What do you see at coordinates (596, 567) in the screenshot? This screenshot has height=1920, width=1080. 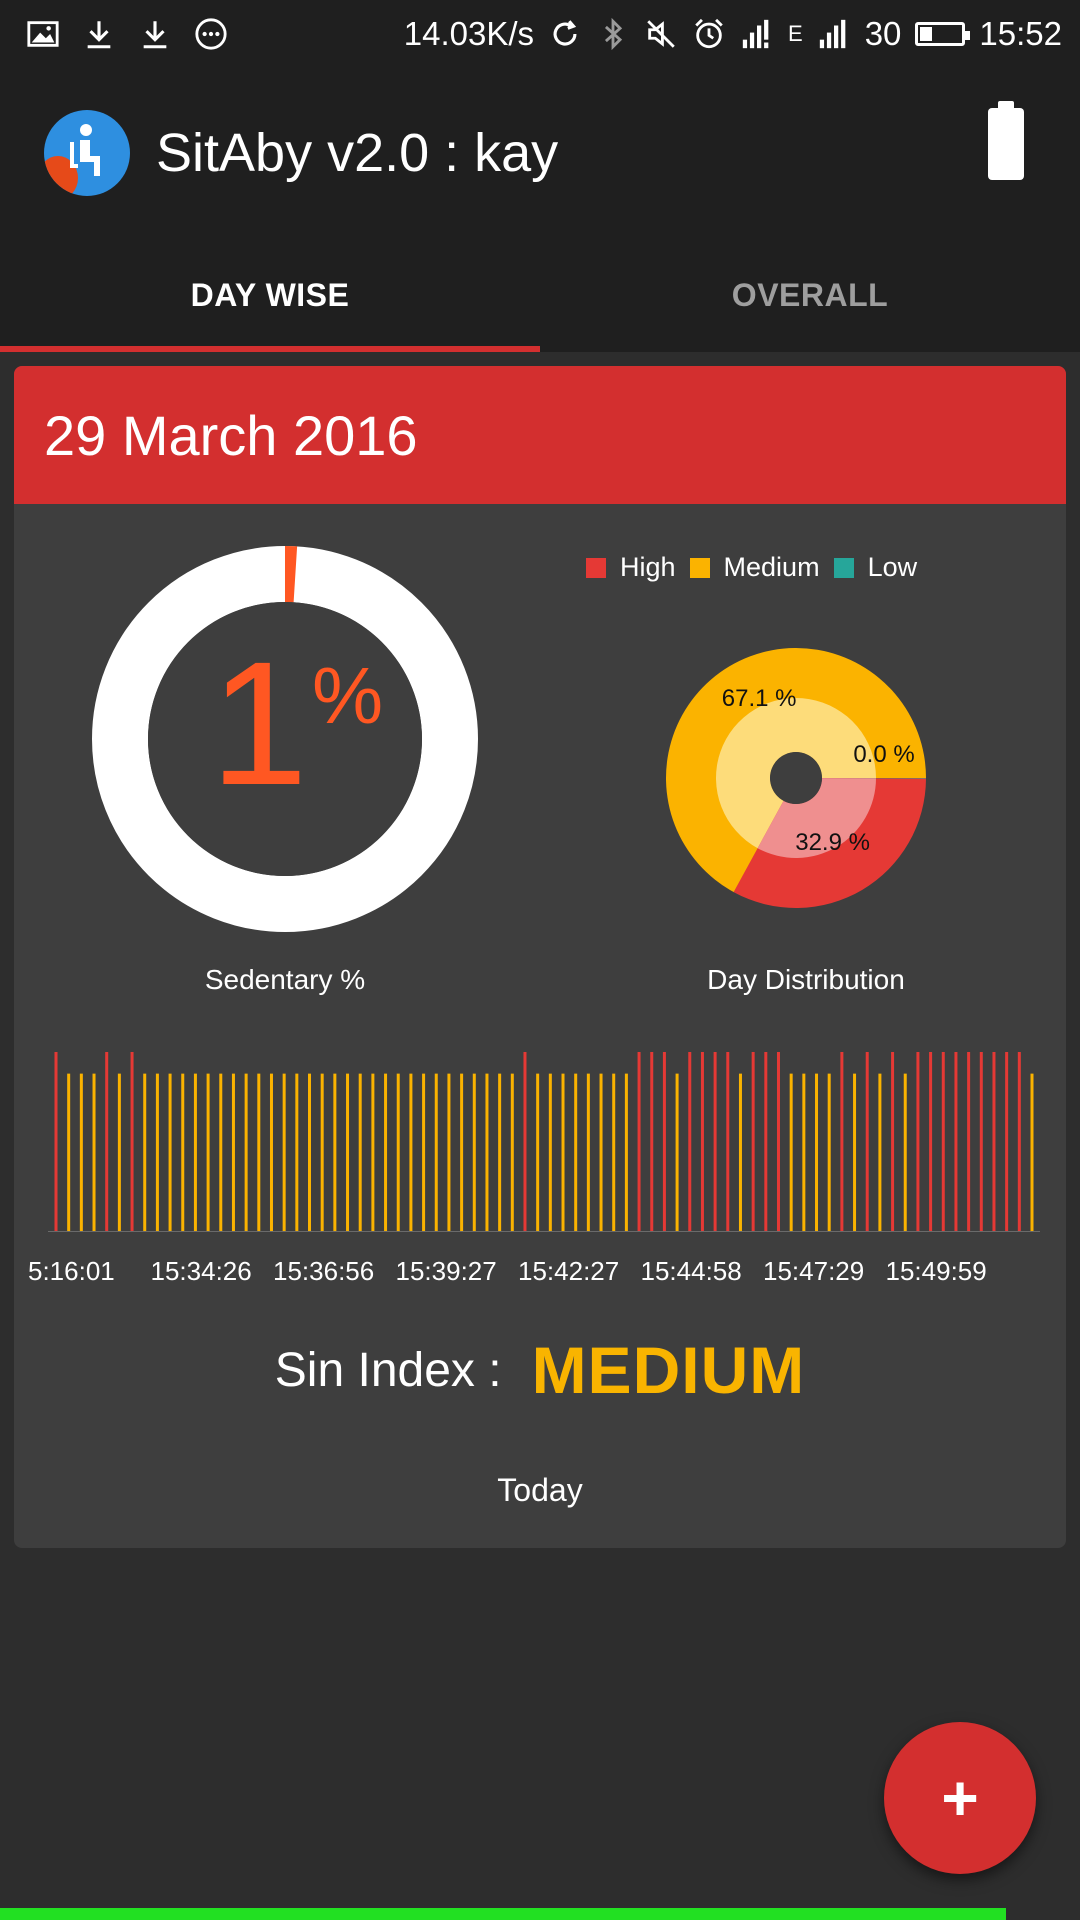 I see `legend-swatch-high` at bounding box center [596, 567].